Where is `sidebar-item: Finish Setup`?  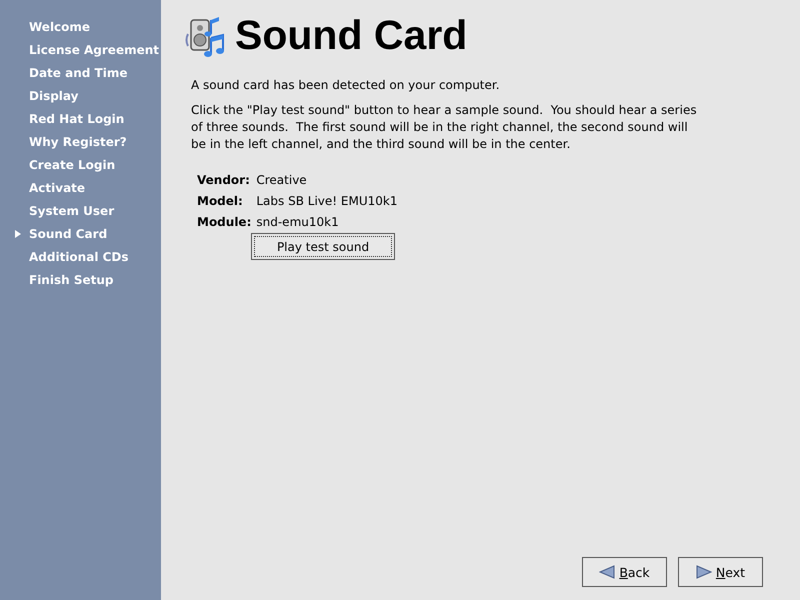 sidebar-item: Finish Setup is located at coordinates (71, 279).